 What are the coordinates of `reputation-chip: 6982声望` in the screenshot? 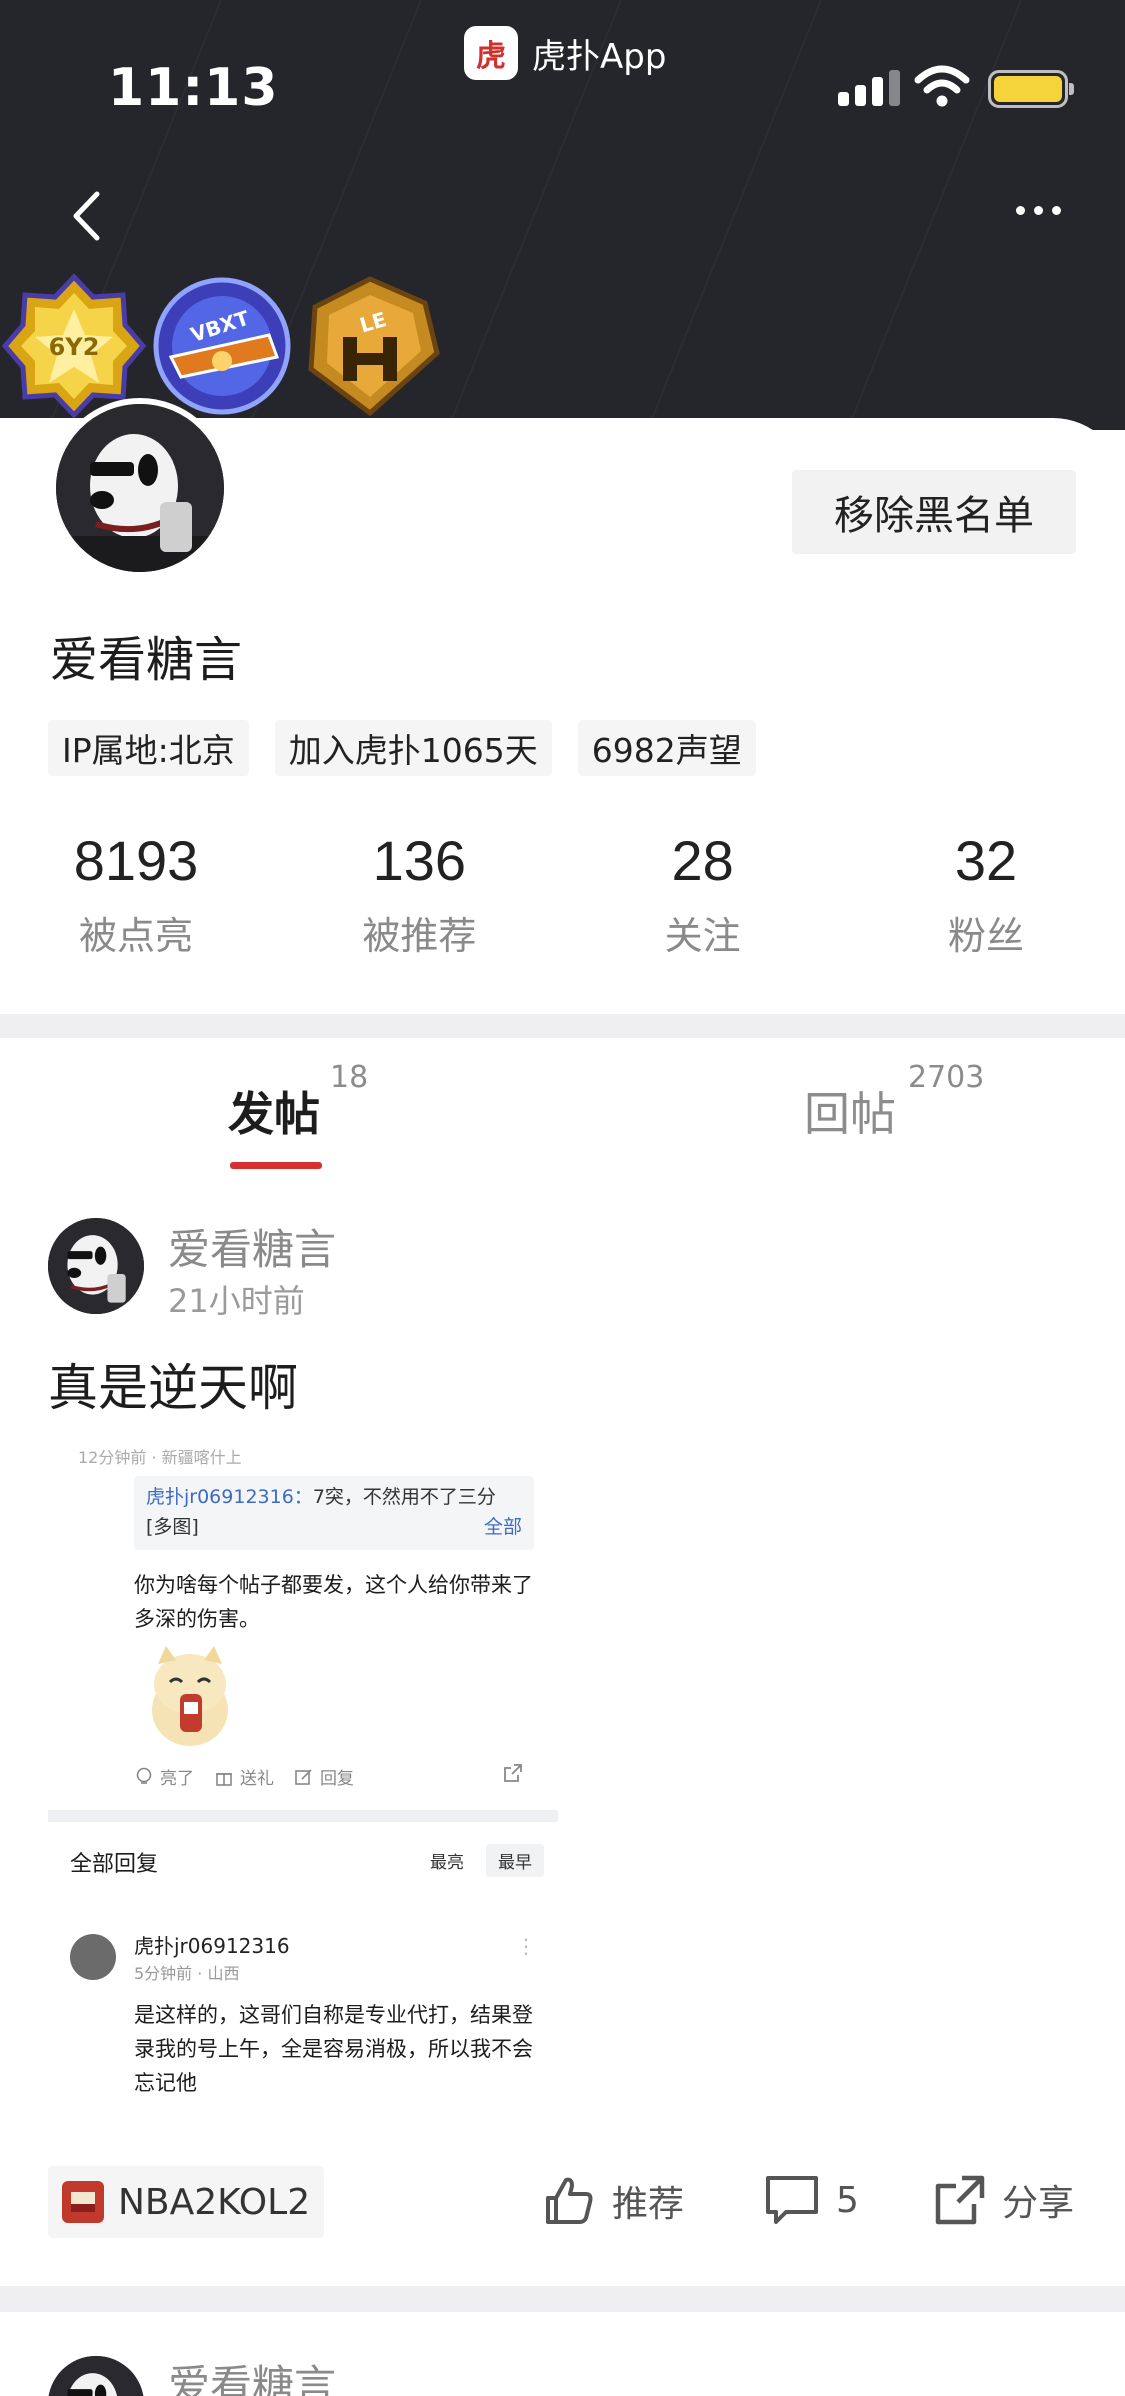 It's located at (666, 748).